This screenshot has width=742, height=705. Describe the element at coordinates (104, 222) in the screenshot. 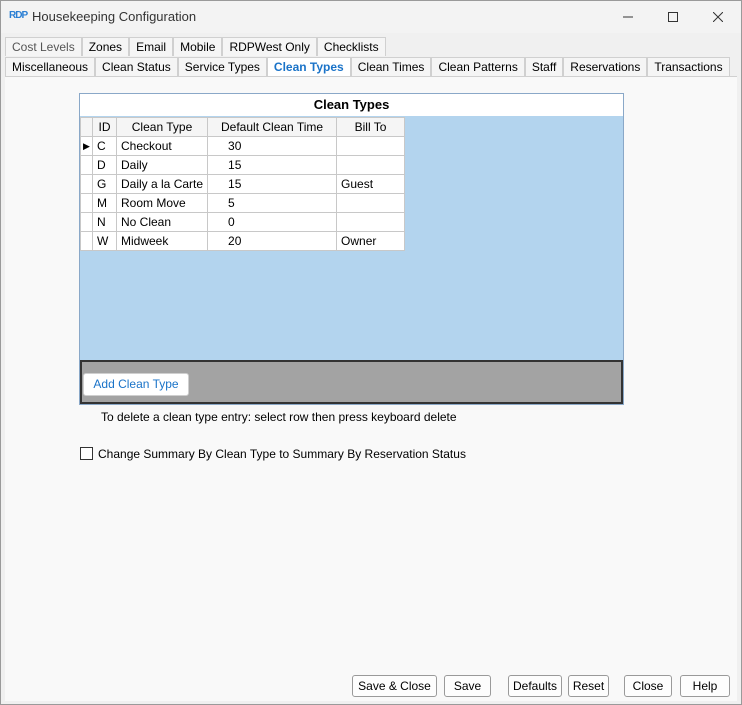

I see `cell-id: N` at that location.